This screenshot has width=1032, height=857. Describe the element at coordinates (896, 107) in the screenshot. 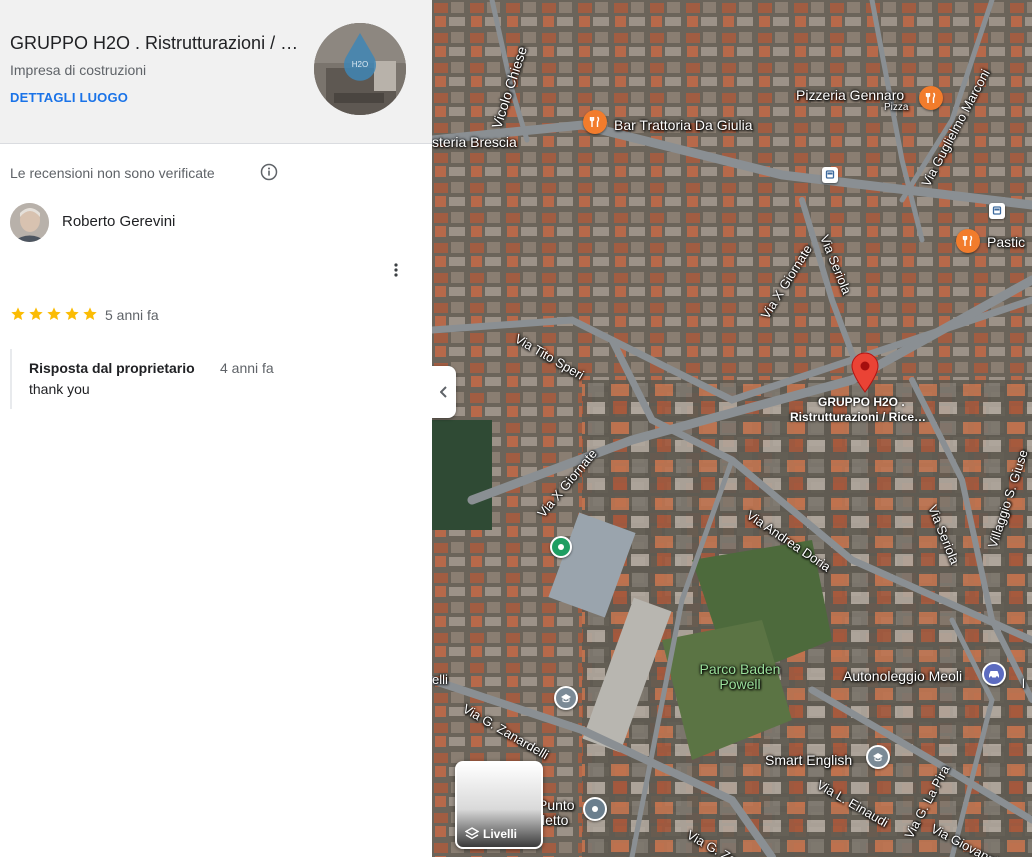

I see `map-label-pizzeria-sub: Pizza` at that location.